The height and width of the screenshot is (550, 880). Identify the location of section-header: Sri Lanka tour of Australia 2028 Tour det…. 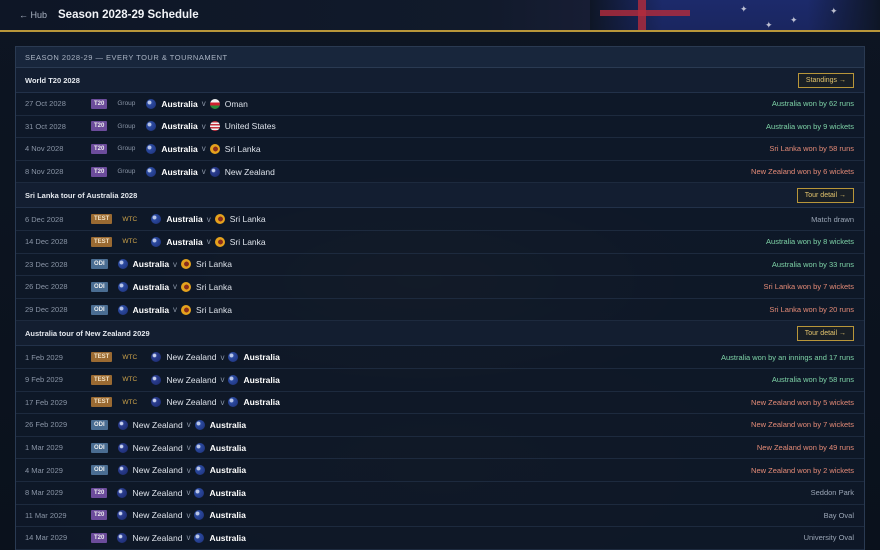
(440, 196).